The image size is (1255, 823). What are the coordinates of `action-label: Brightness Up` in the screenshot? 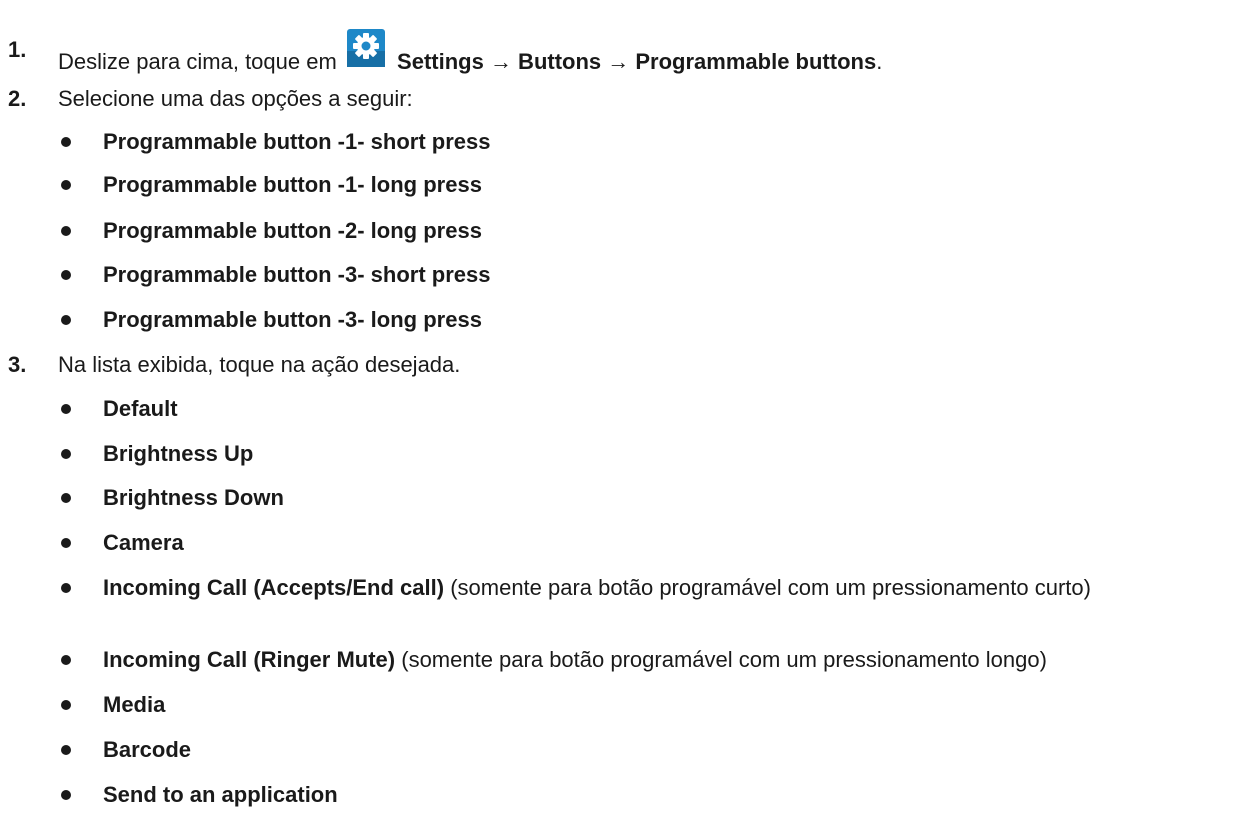 It's located at (178, 453).